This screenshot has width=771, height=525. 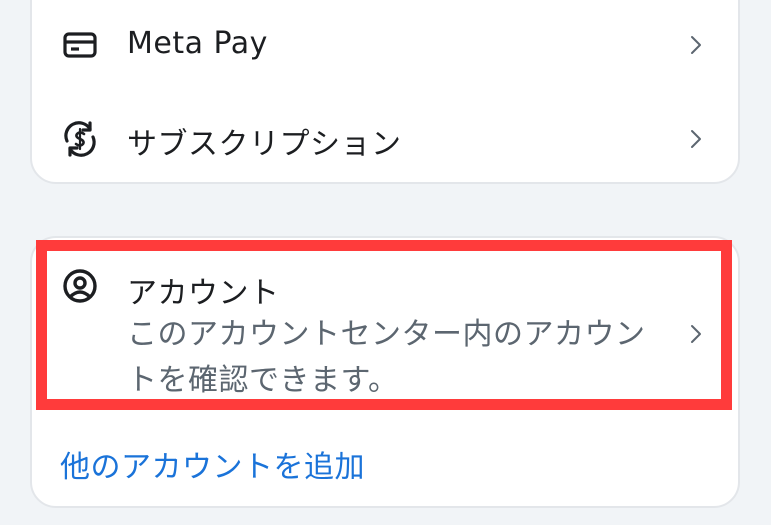 I want to click on card-icon, so click(x=80, y=45).